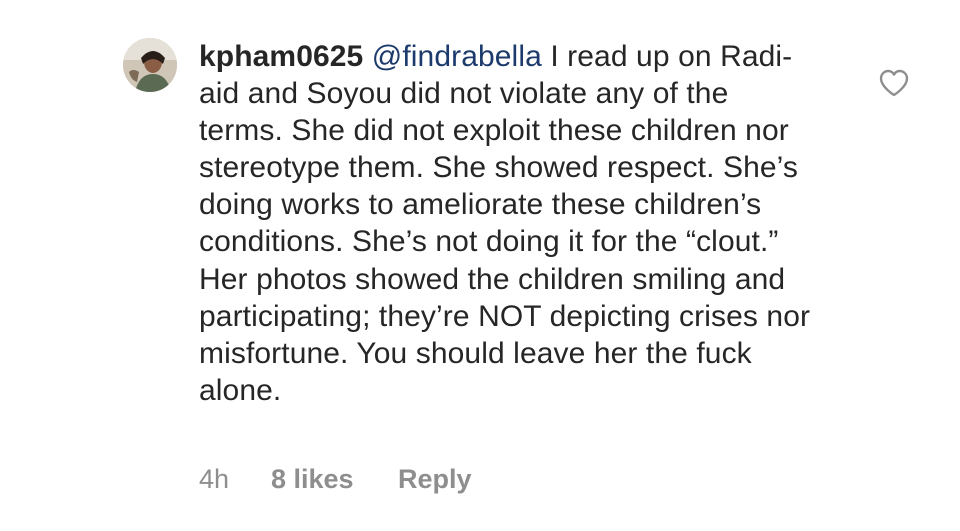  Describe the element at coordinates (435, 479) in the screenshot. I see `reply-button: Reply` at that location.